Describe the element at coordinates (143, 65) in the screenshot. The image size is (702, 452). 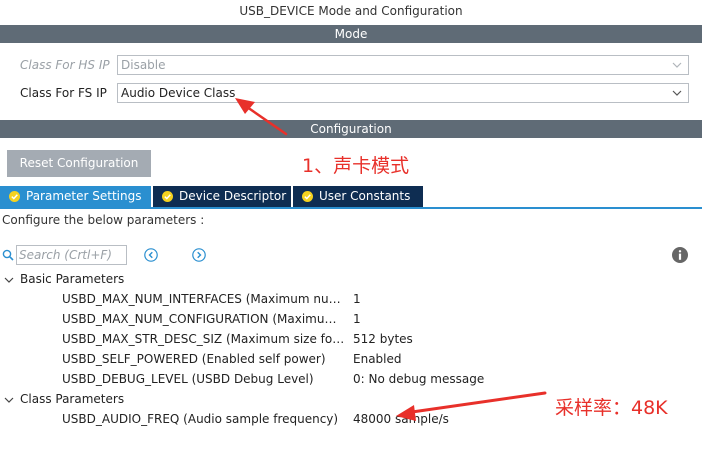
I see `hs-ip-value: Disable` at that location.